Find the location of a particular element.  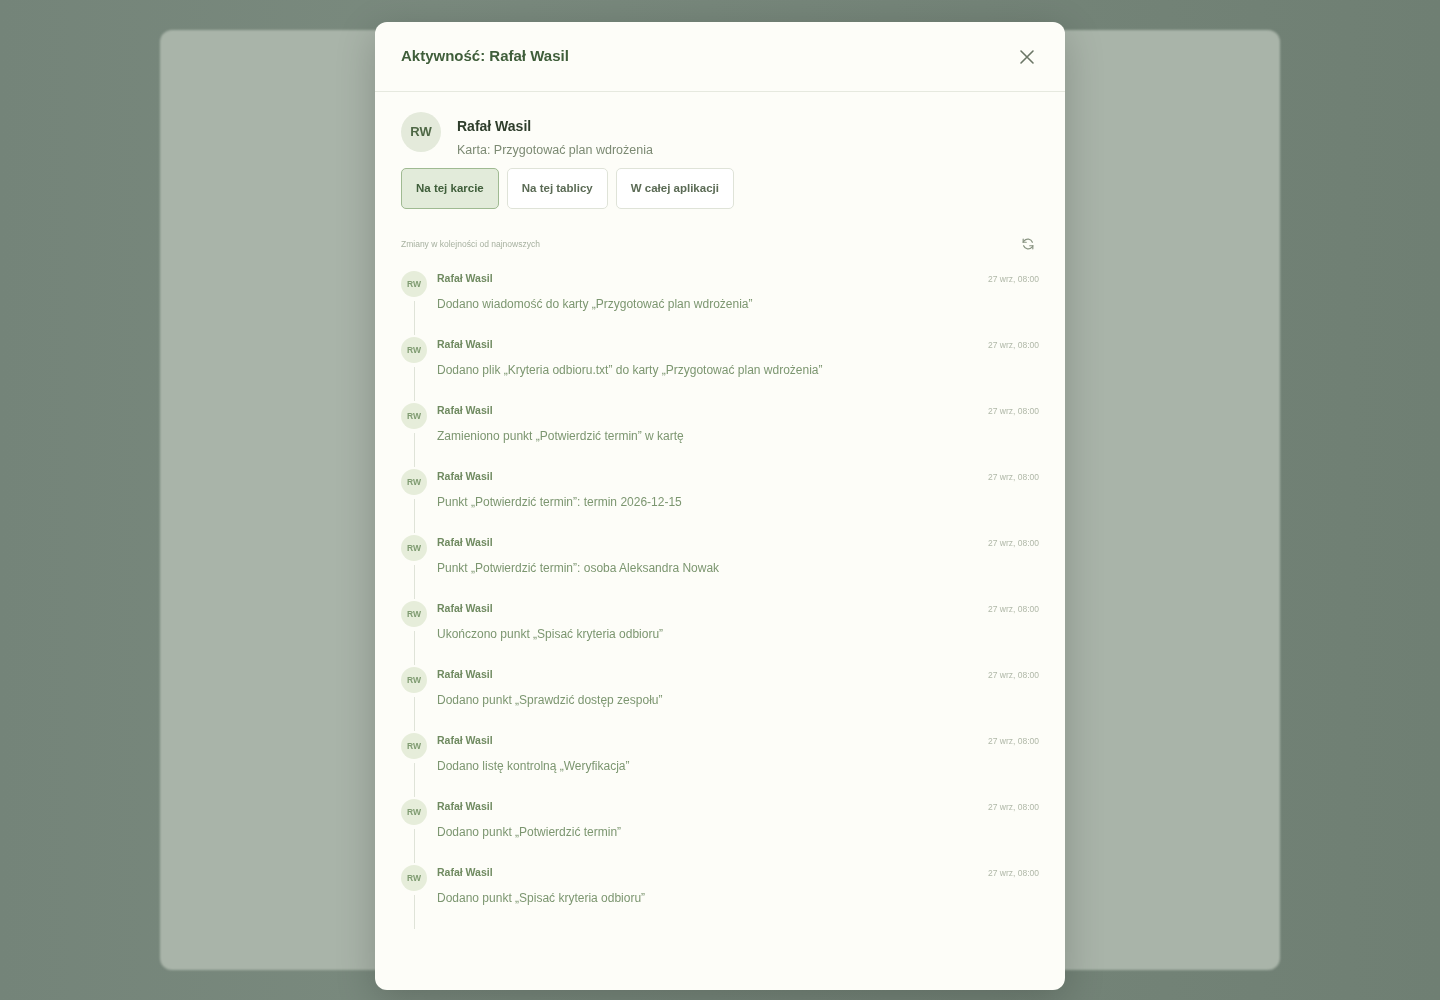

activity-message: Punkt „Potwierdzić termin”: osoba Aleksandra Nowak is located at coordinates (579, 568).